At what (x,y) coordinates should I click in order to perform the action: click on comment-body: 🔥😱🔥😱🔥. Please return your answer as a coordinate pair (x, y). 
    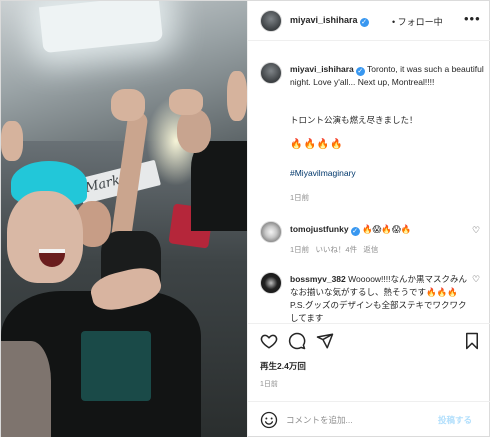
    Looking at the image, I should click on (386, 229).